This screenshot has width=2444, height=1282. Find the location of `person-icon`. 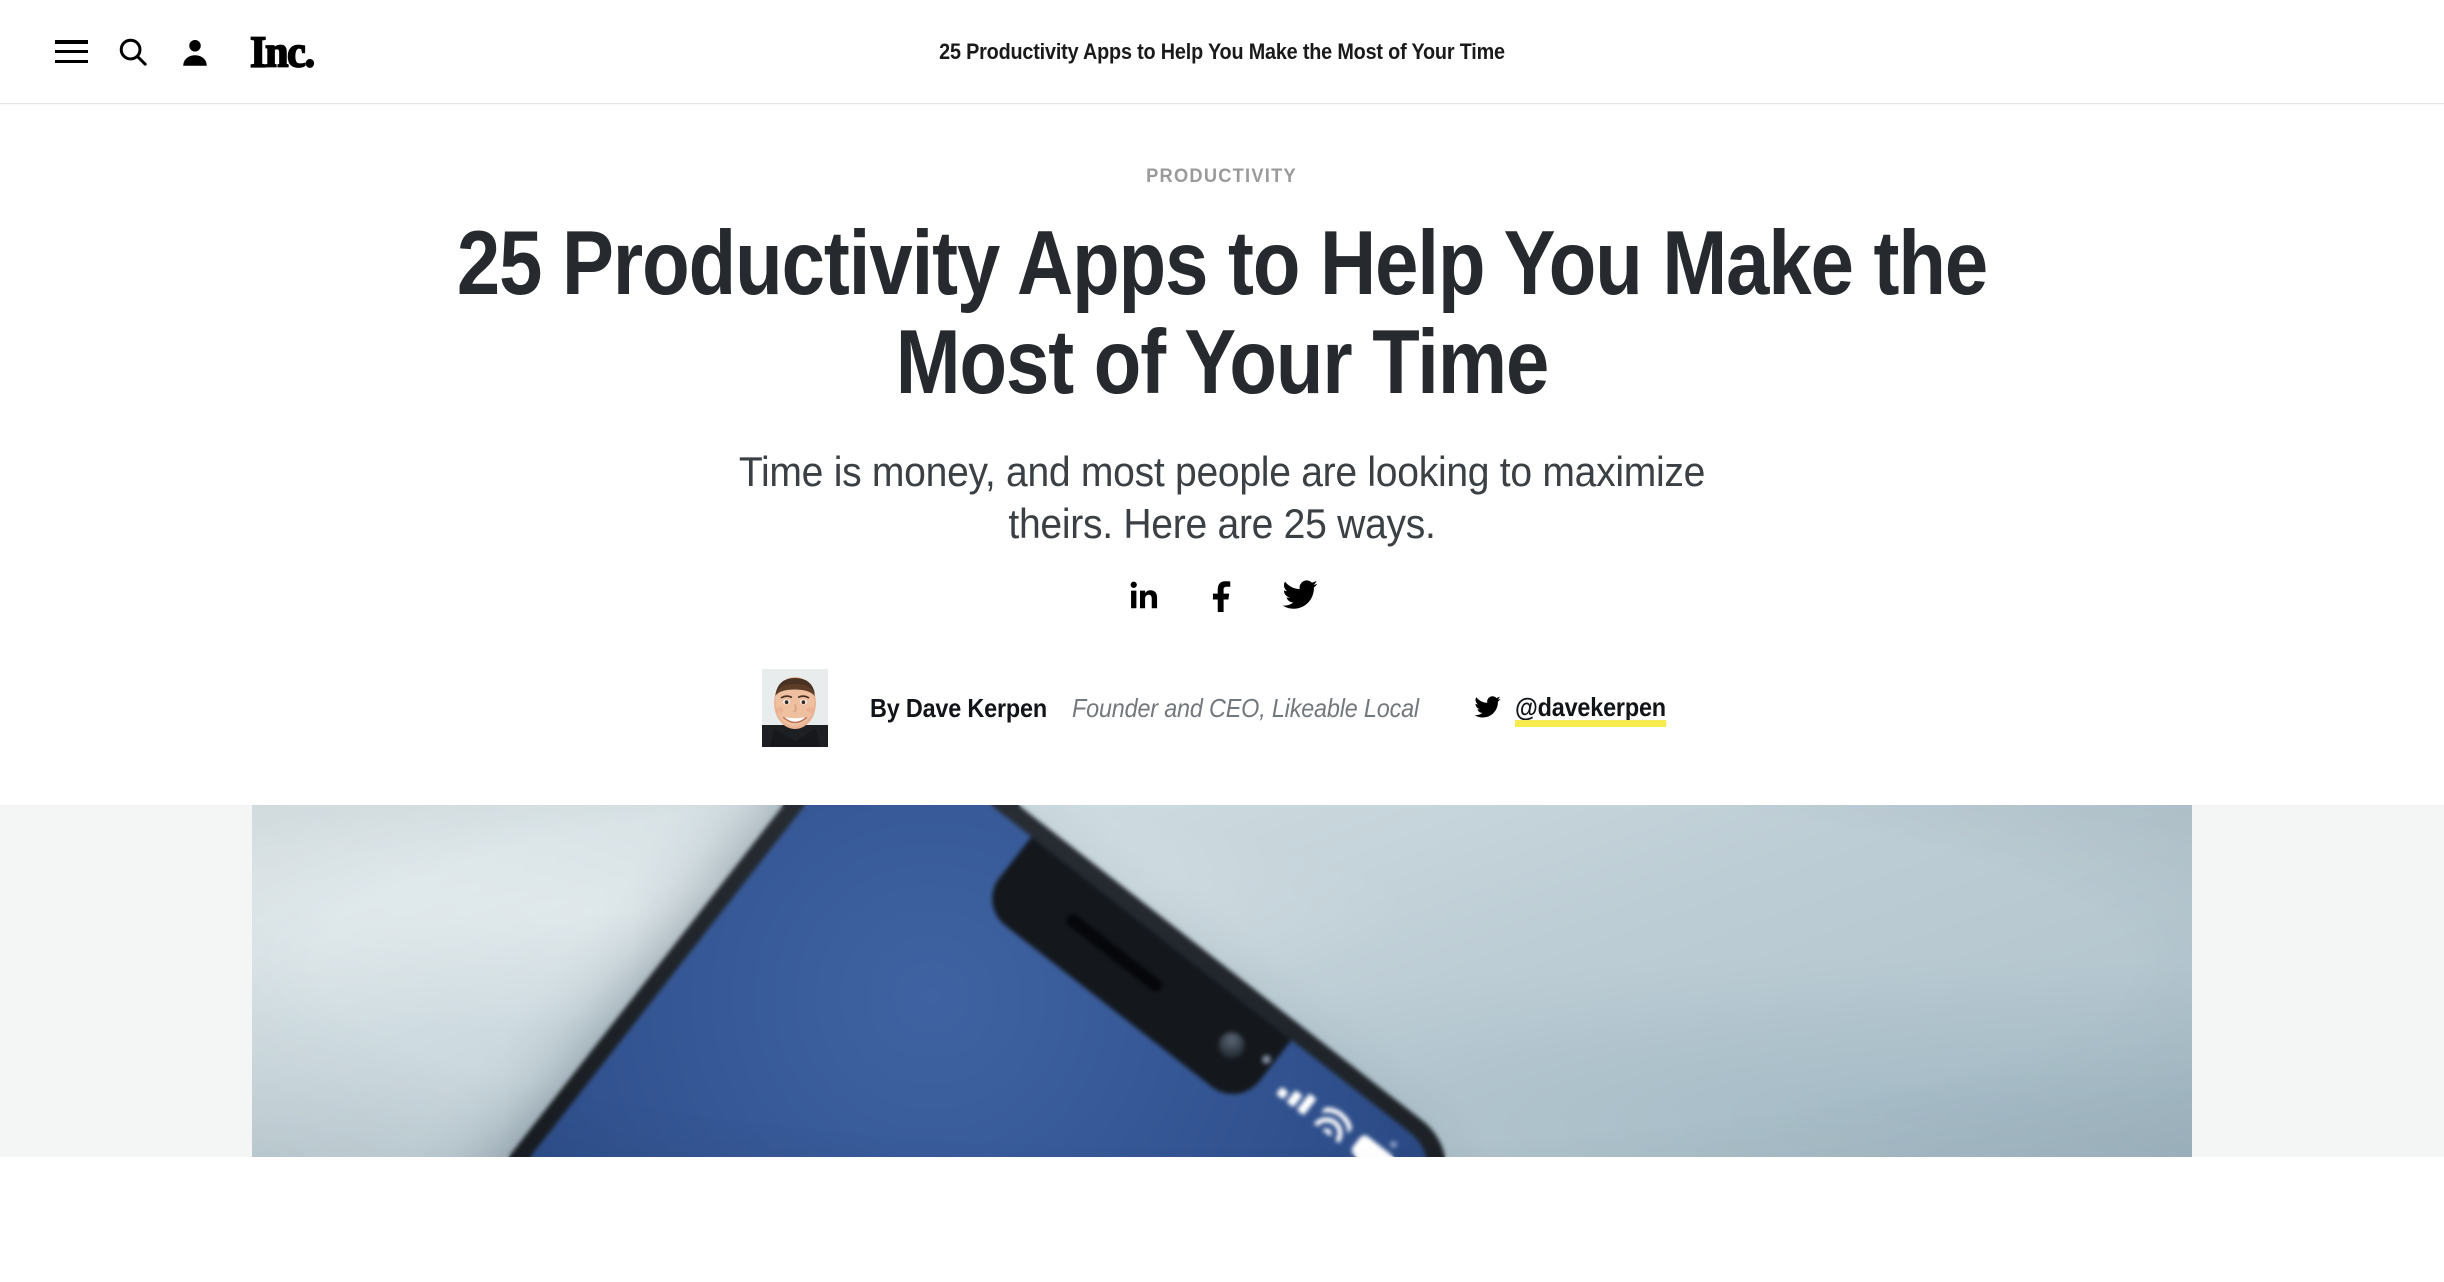

person-icon is located at coordinates (195, 52).